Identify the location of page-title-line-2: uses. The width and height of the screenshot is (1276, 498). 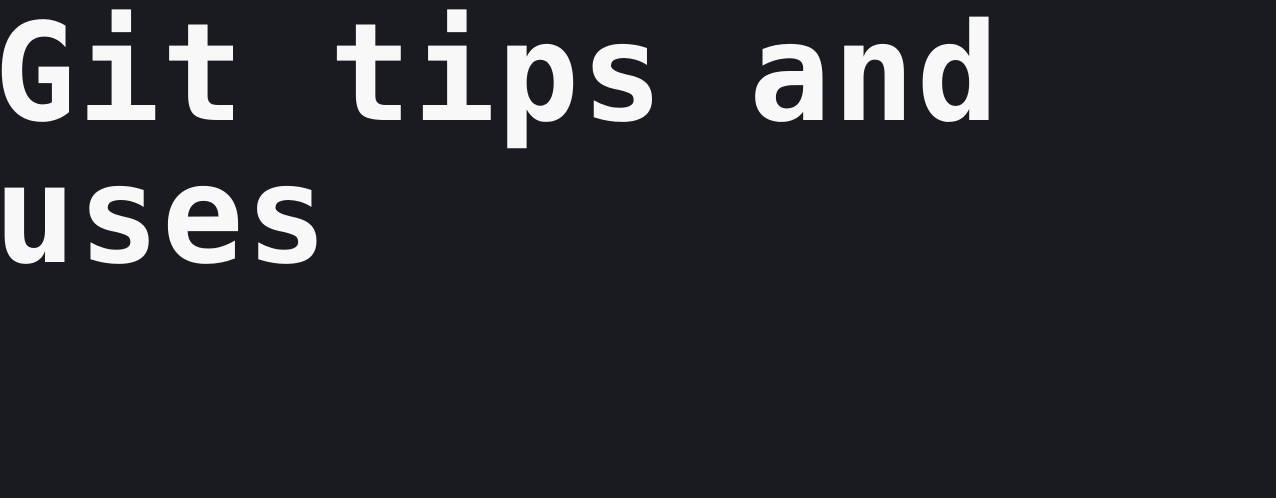
(165, 216).